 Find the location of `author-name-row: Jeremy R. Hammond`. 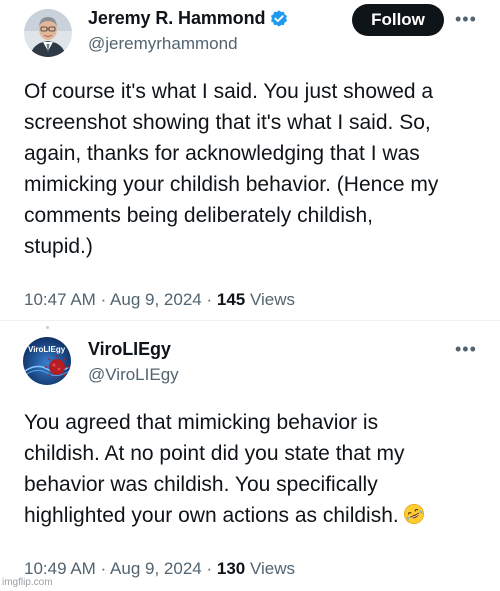

author-name-row: Jeremy R. Hammond is located at coordinates (188, 18).